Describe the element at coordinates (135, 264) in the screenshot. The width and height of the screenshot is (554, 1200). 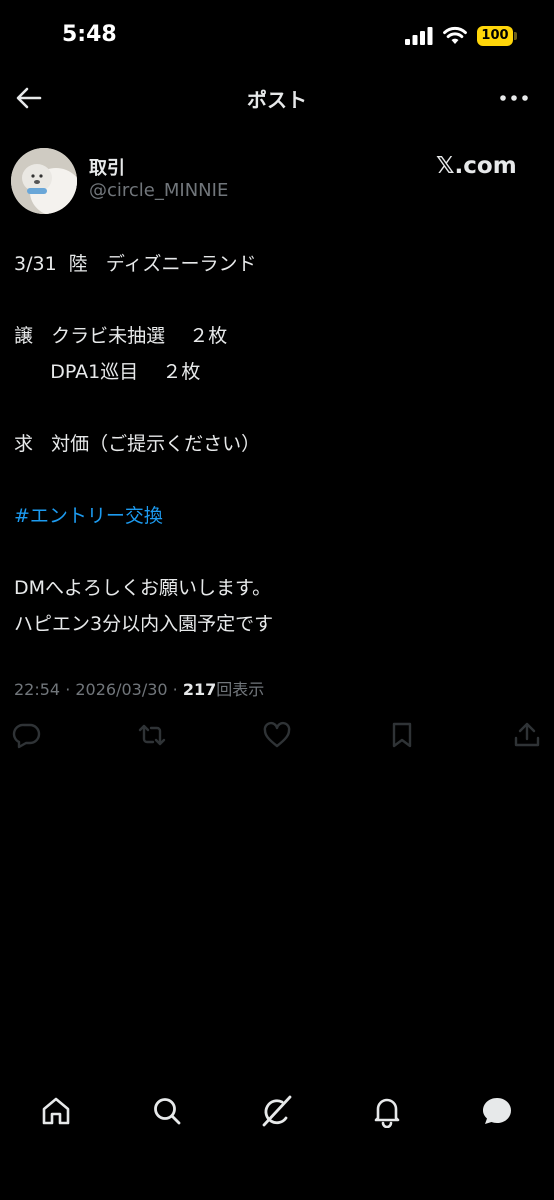
I see `post-line-date: 3/31 陸 ディズニーランド` at that location.